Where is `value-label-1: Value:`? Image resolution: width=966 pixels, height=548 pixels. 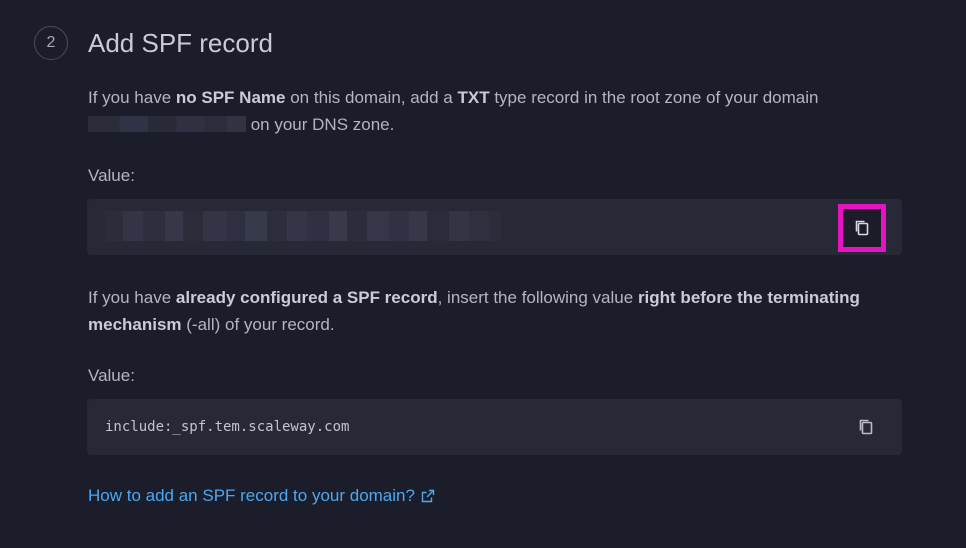 value-label-1: Value: is located at coordinates (111, 175).